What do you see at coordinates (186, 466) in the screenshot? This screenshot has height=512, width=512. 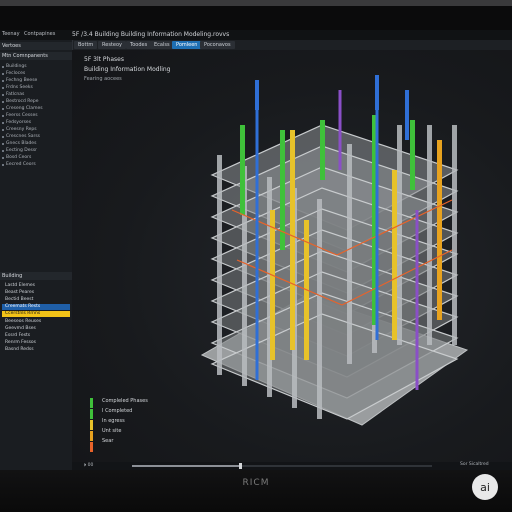 I see `timeline-progress` at bounding box center [186, 466].